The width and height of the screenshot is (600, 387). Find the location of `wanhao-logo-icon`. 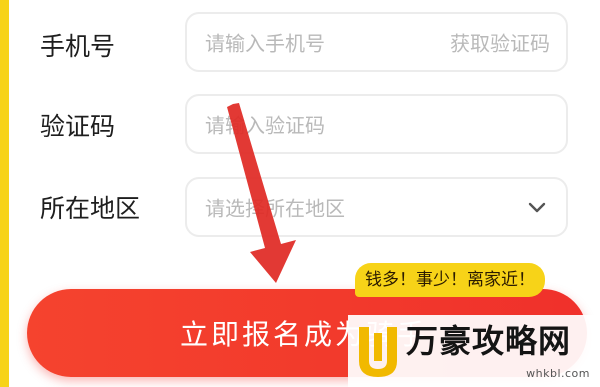

wanhao-logo-icon is located at coordinates (378, 352).